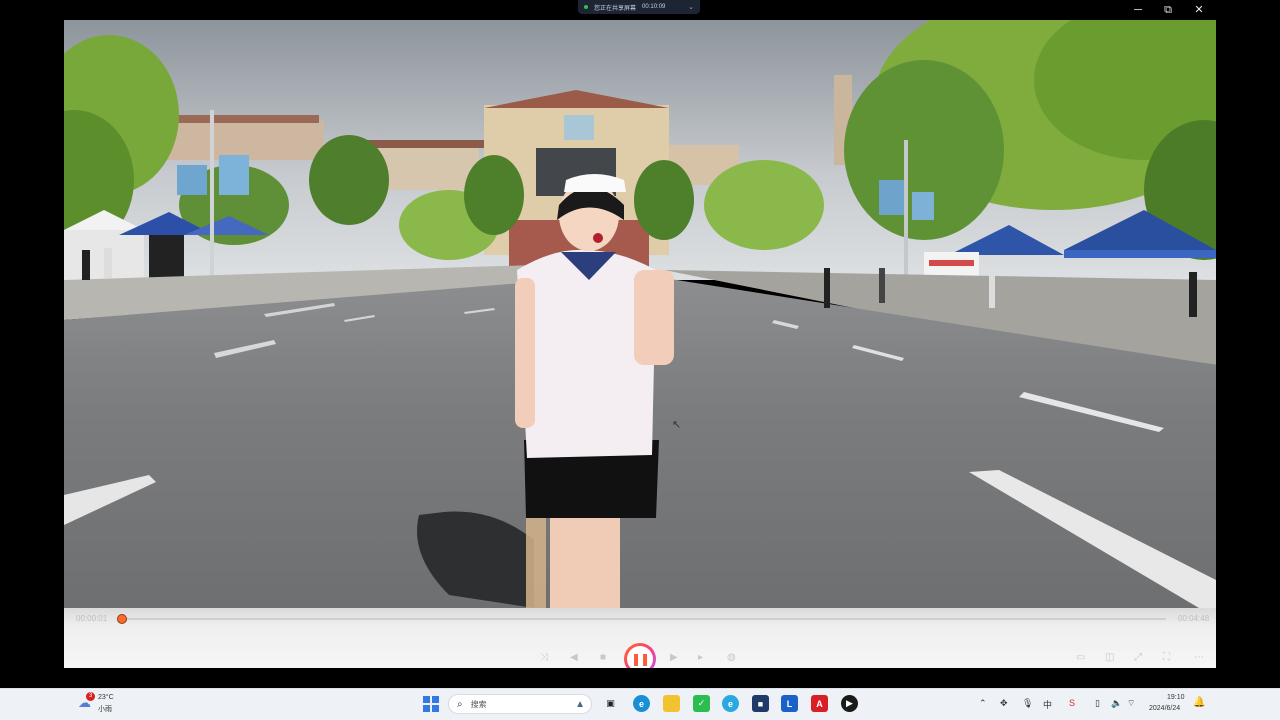 This screenshot has width=1280, height=720. I want to click on previous-icon: ◀, so click(574, 657).